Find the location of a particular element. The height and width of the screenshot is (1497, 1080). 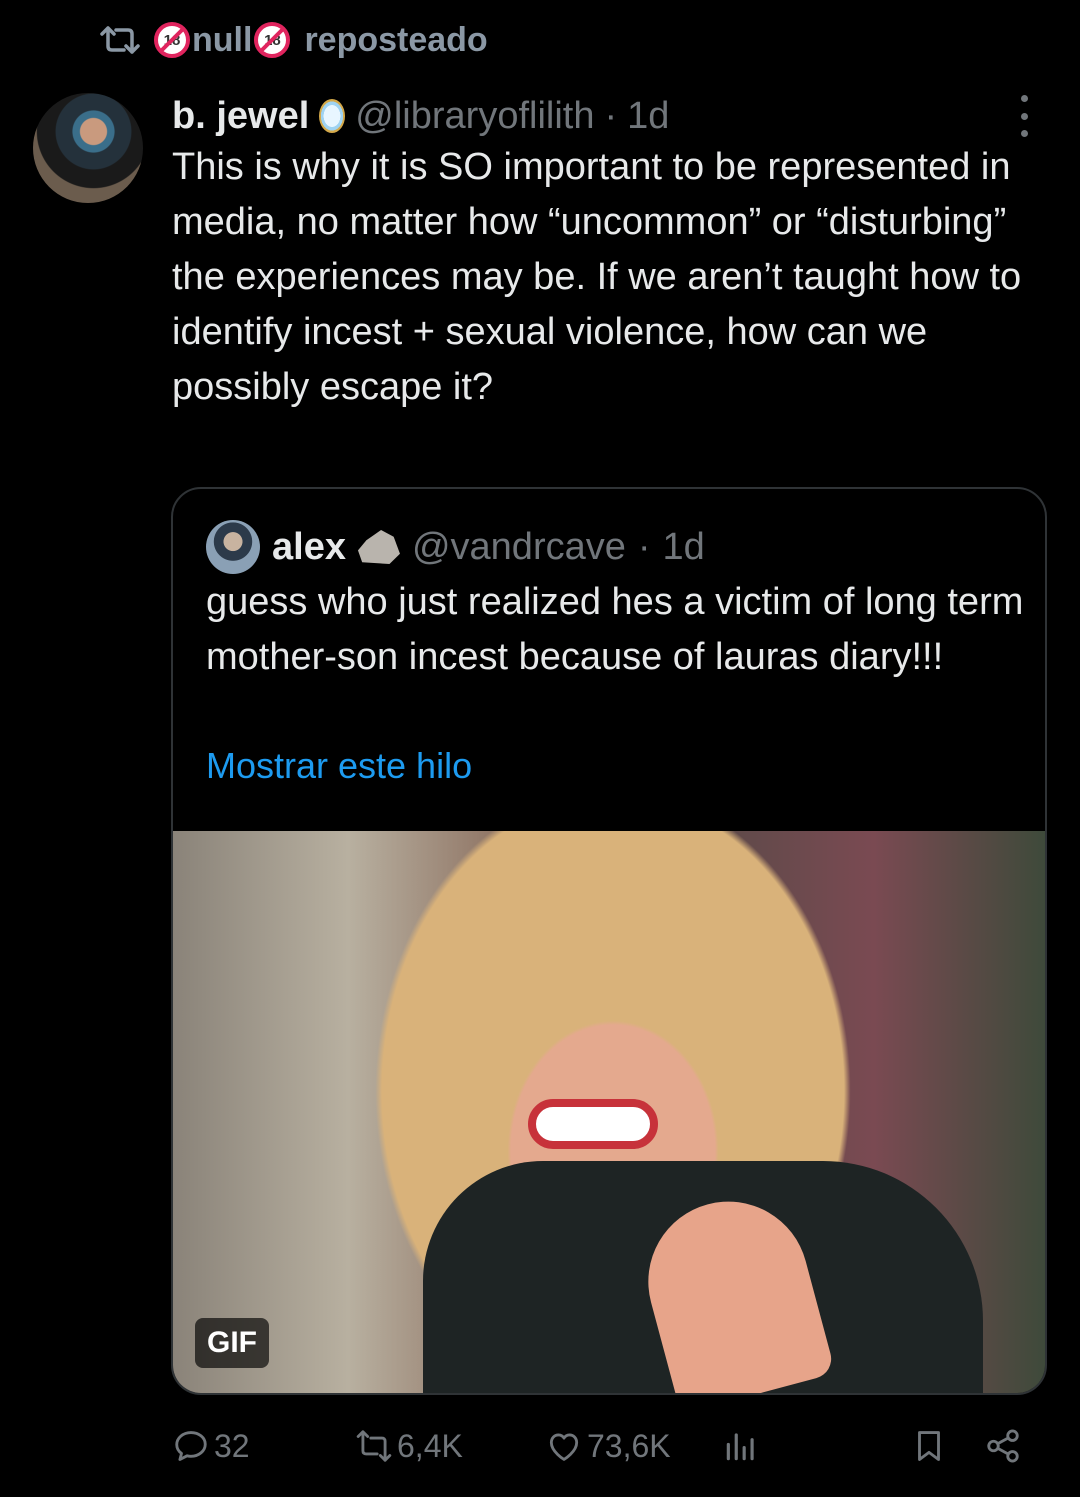

reply-count: 32 is located at coordinates (232, 1445).